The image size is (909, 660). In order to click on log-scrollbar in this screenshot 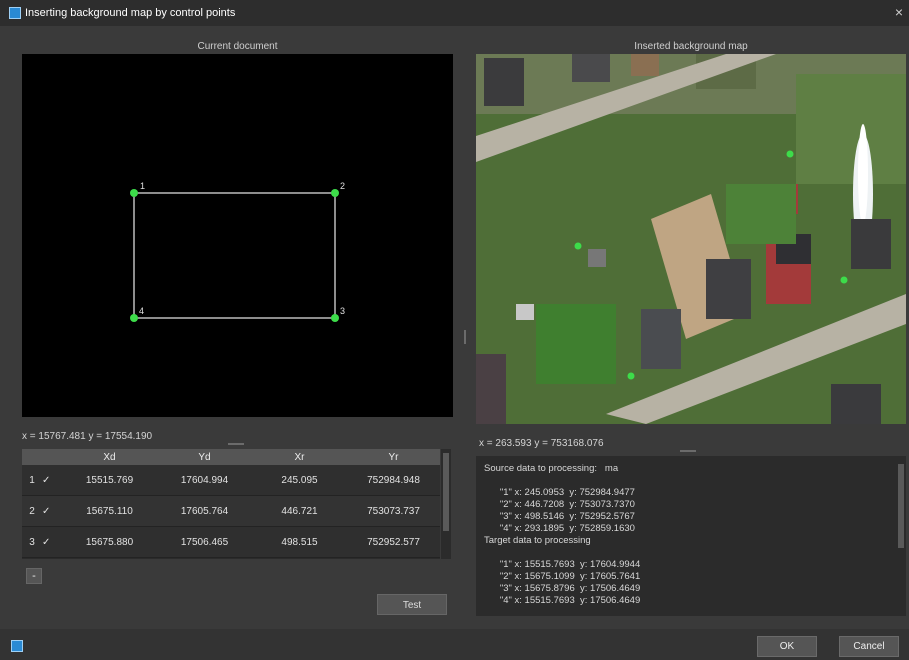, I will do `click(901, 536)`.